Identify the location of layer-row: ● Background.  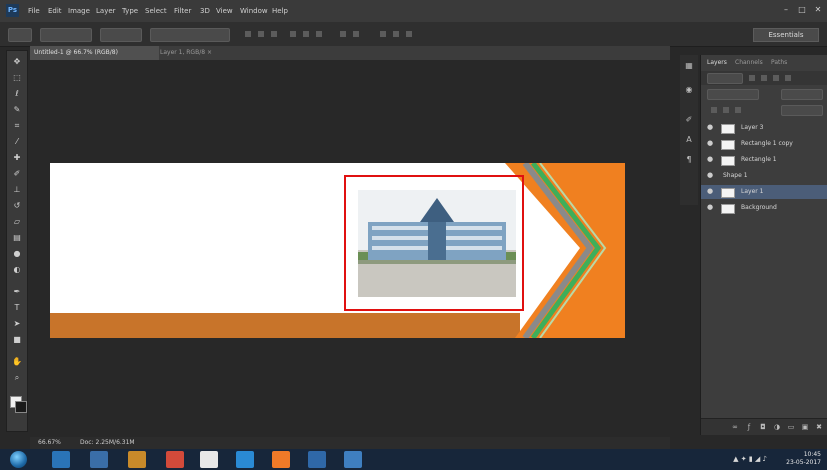
(764, 208).